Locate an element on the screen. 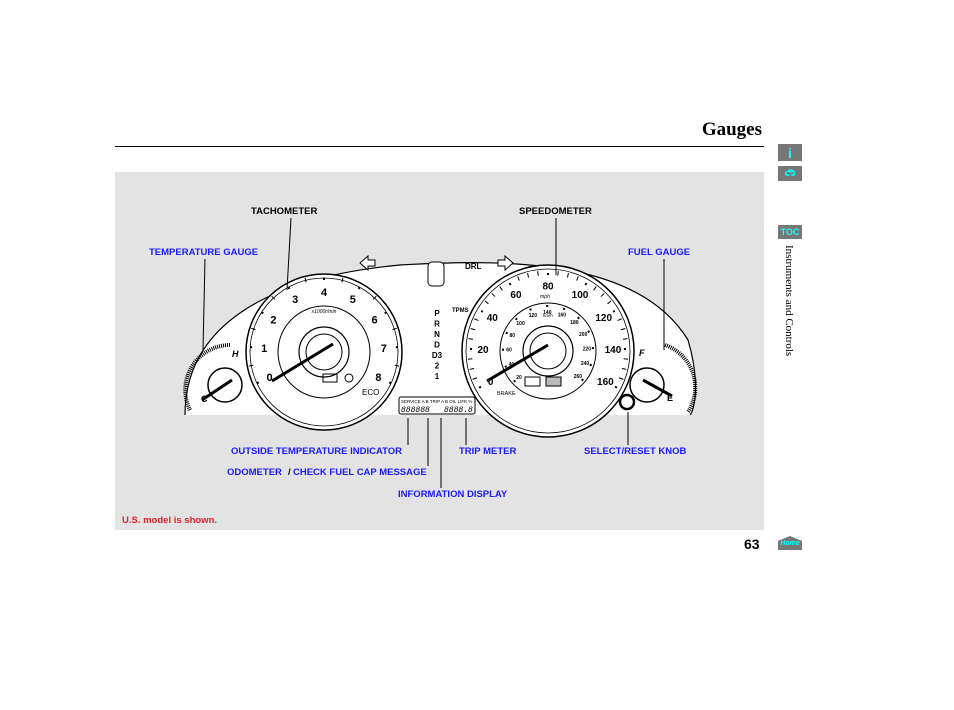  display-legend: SERVICE A B TRIP A B OIL LIFE % is located at coordinates (436, 401).